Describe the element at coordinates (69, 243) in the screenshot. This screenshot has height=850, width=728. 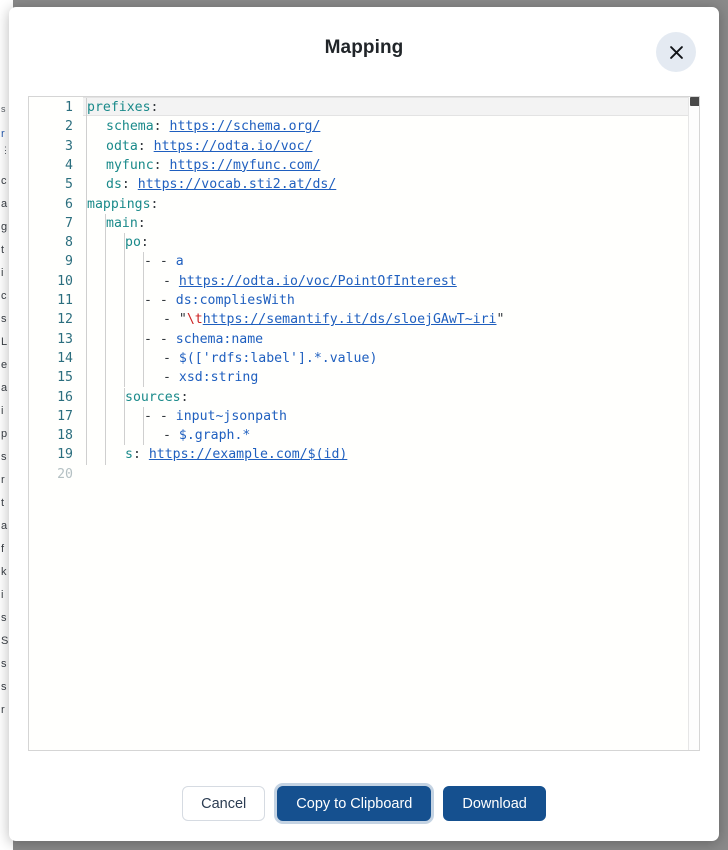
I see `line-number: 8` at that location.